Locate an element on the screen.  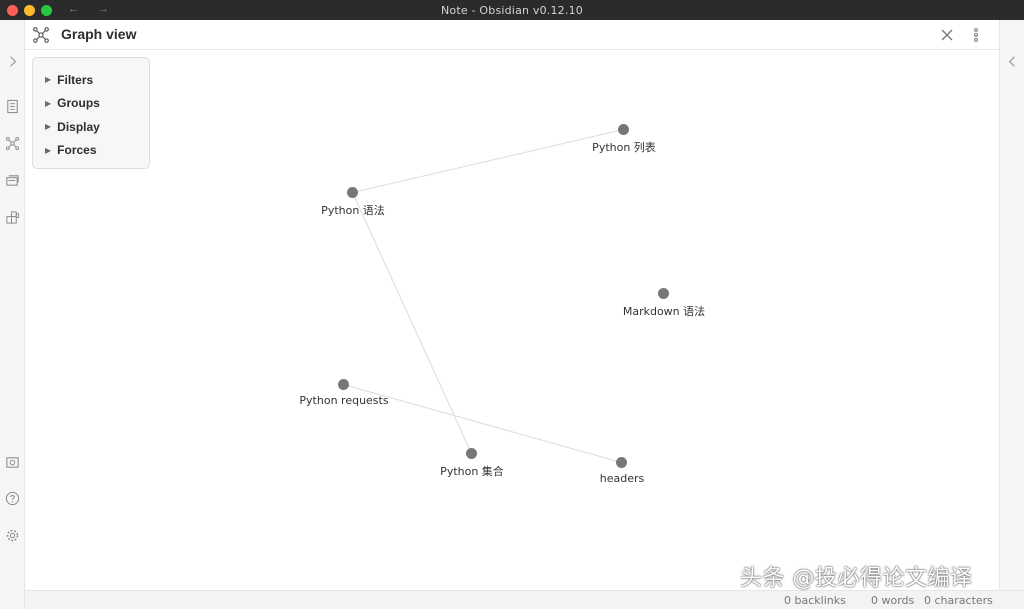
chevron-right-icon is located at coordinates (12, 61).